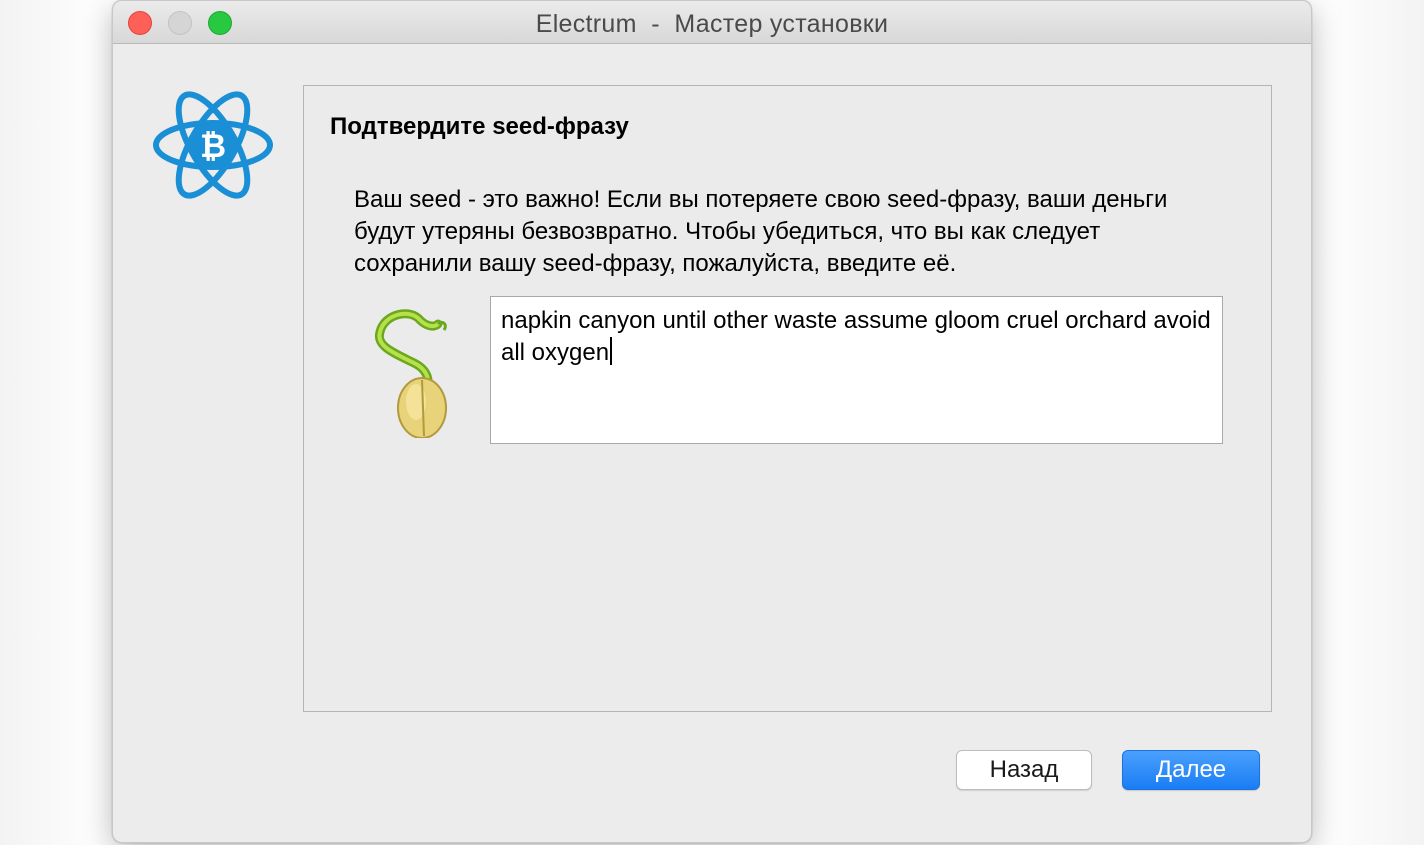  I want to click on next-button: Далее, so click(1191, 770).